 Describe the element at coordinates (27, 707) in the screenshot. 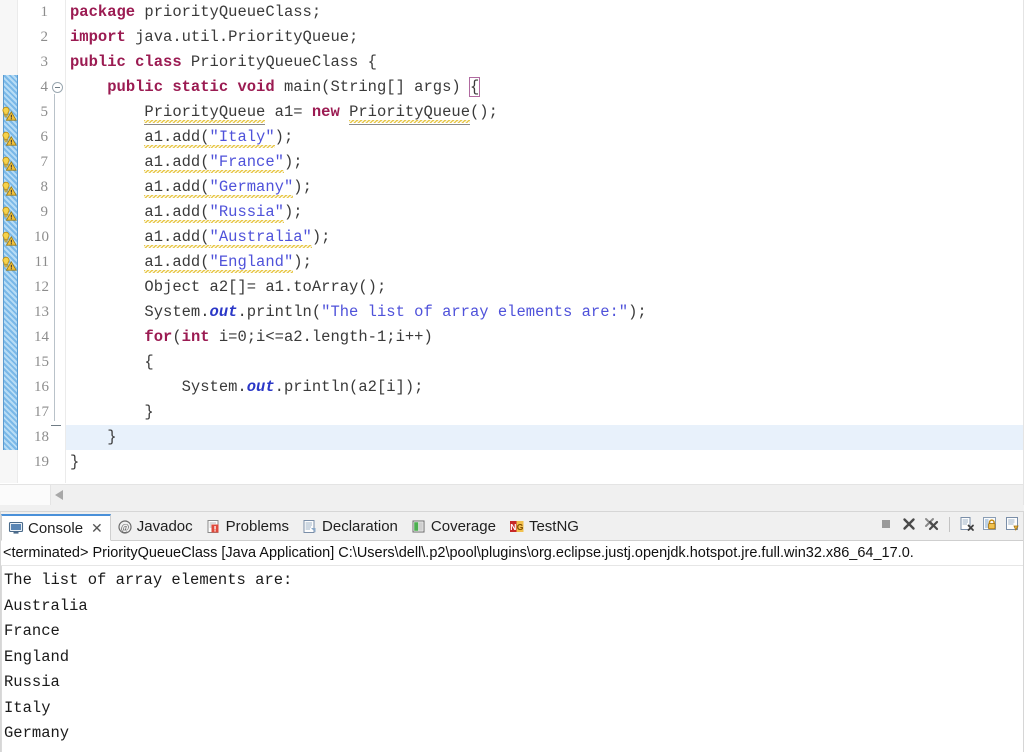

I see `console-output-line: Italy` at that location.